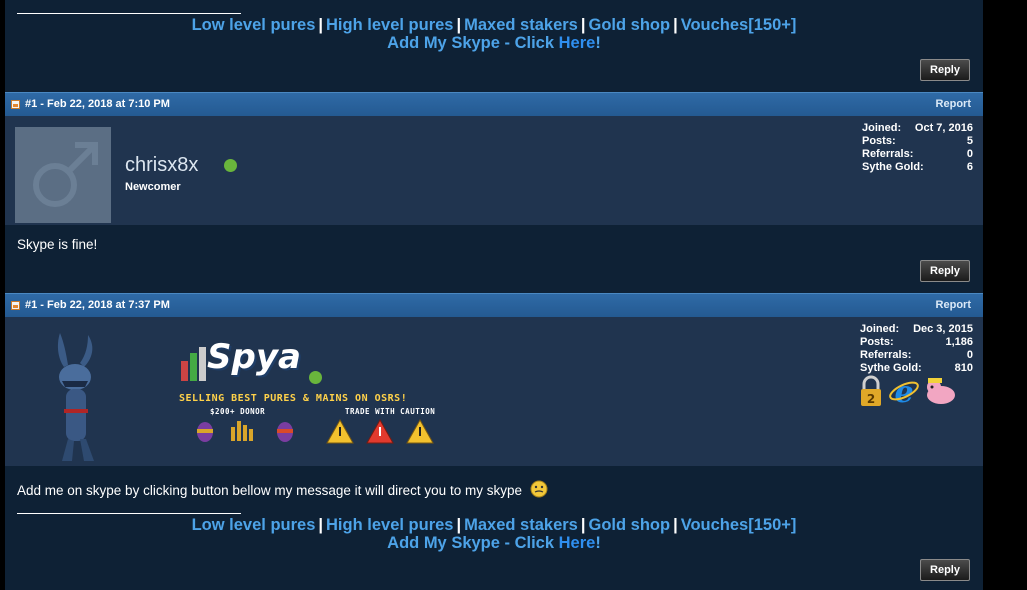  I want to click on signature-skype-top: Add My Skype - Click Here!, so click(494, 43).